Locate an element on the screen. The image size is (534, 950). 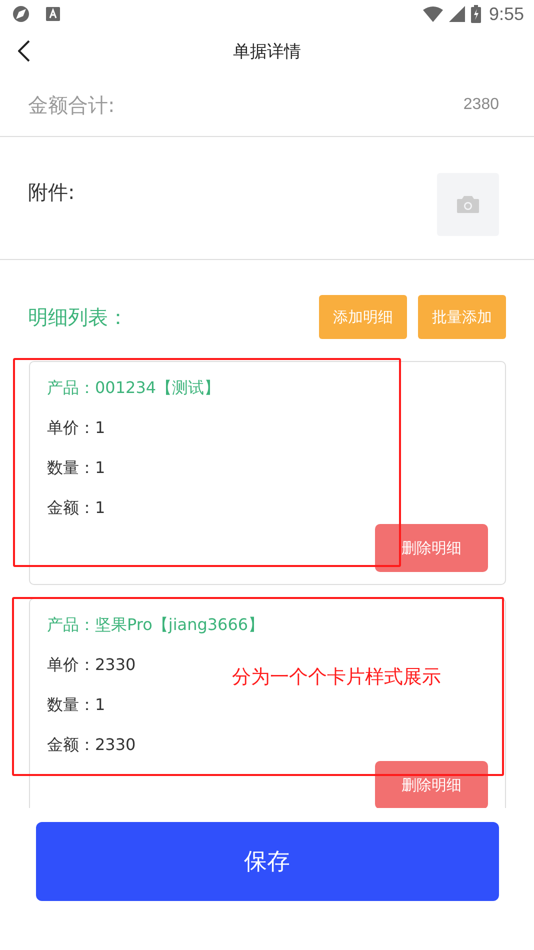
camera-icon is located at coordinates (468, 204).